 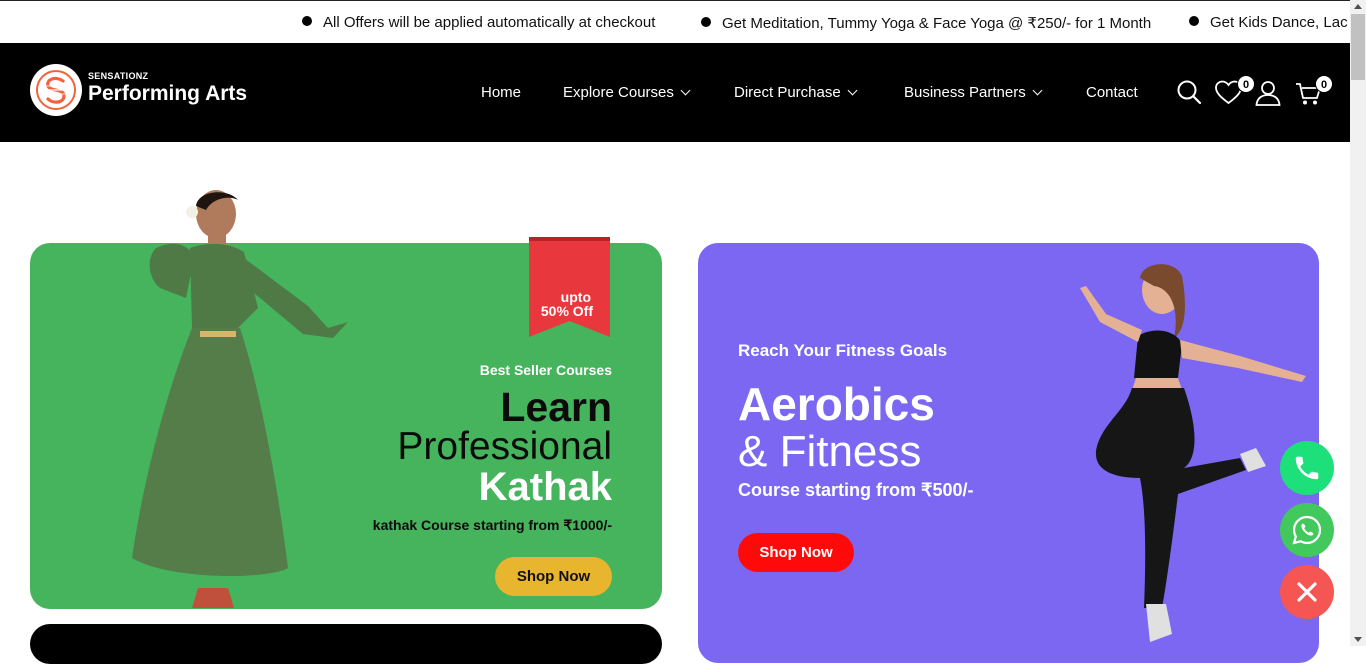 I want to click on ticker-item: Get Kids Dance, Lac, so click(x=1268, y=22).